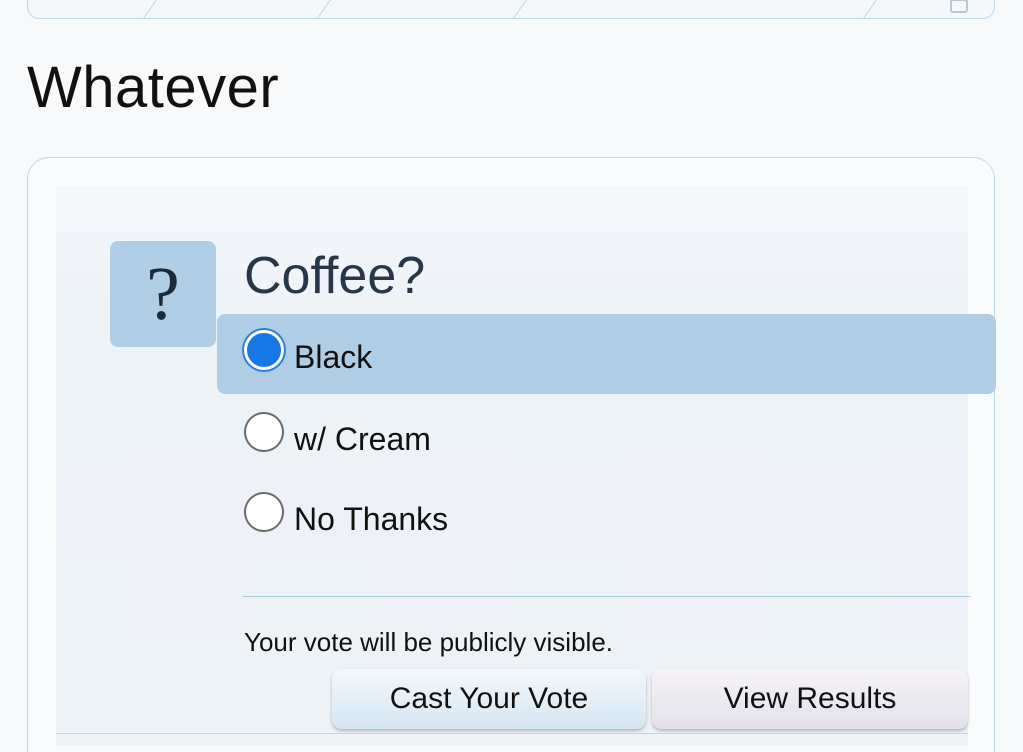 This screenshot has width=1023, height=752. What do you see at coordinates (959, 6) in the screenshot?
I see `breadcrumb-menu-icon` at bounding box center [959, 6].